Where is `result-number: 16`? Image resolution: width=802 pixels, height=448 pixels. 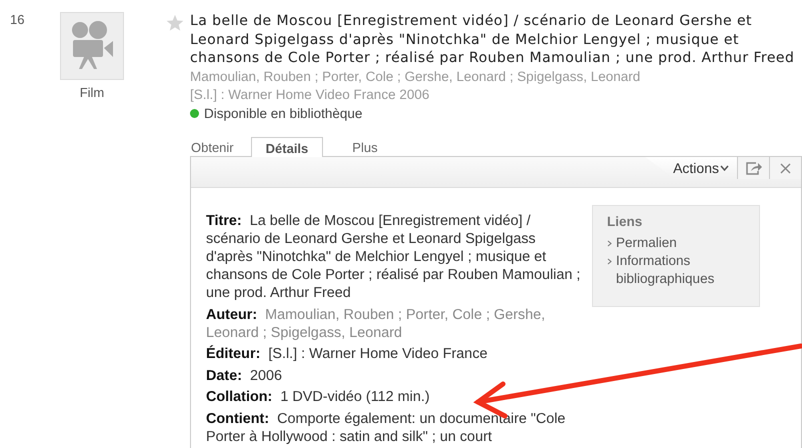
result-number: 16 is located at coordinates (18, 20).